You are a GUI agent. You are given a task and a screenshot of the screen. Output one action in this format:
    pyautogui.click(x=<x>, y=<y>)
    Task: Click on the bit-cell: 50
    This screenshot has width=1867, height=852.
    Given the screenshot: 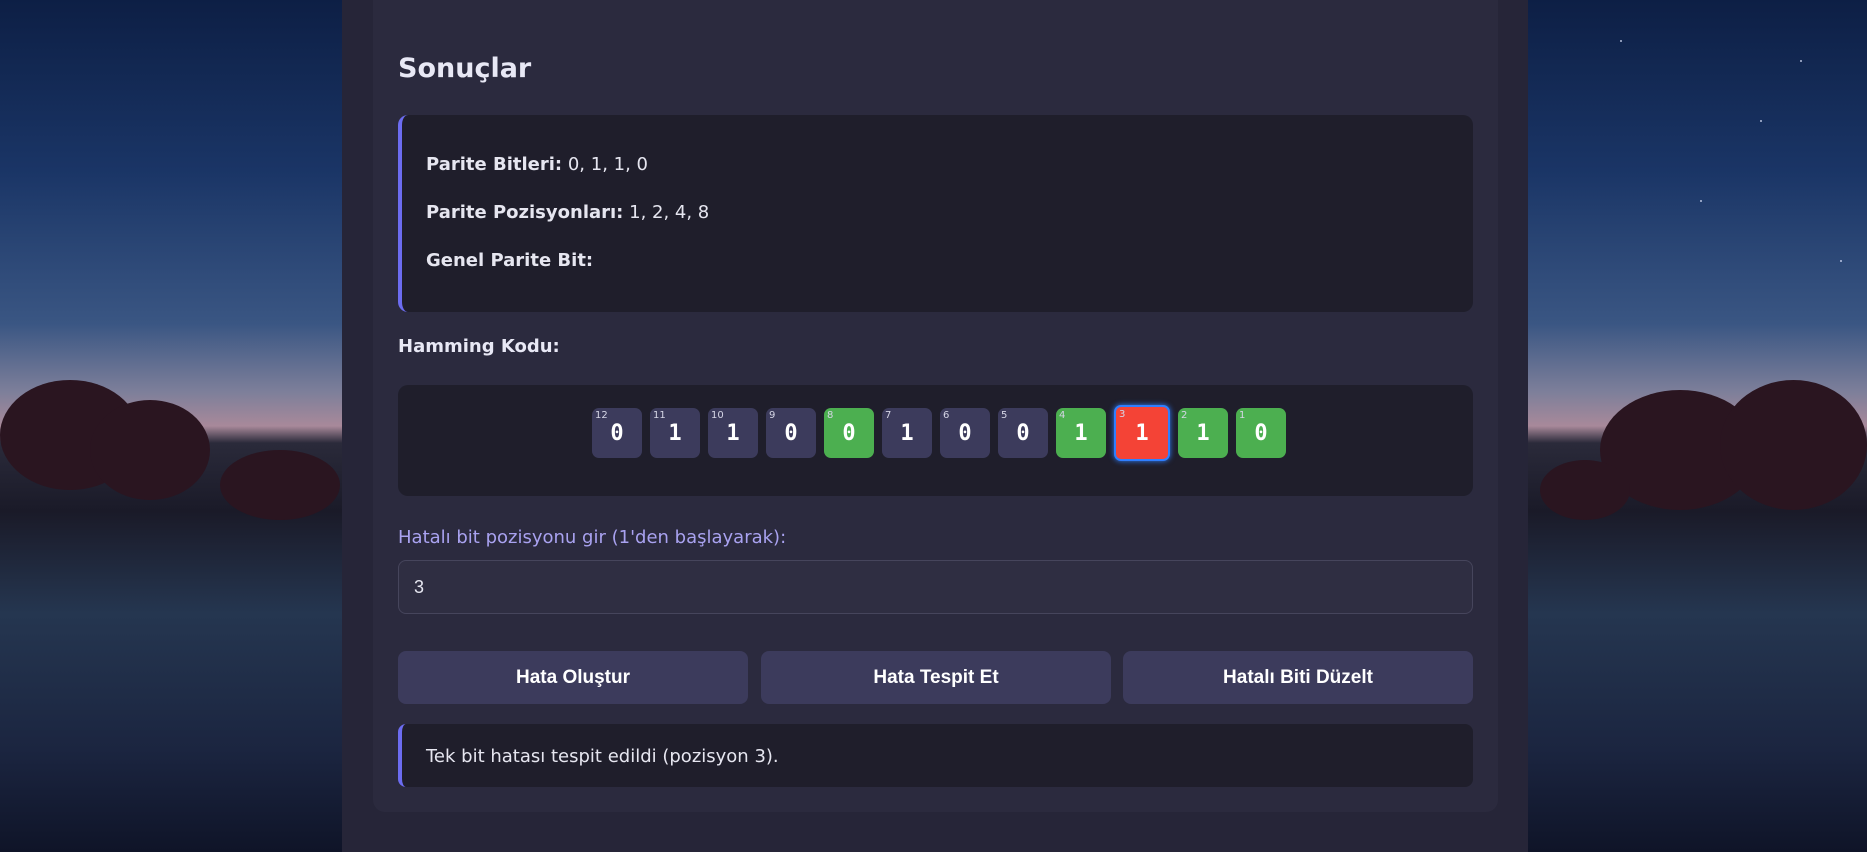 What is the action you would take?
    pyautogui.click(x=1023, y=433)
    